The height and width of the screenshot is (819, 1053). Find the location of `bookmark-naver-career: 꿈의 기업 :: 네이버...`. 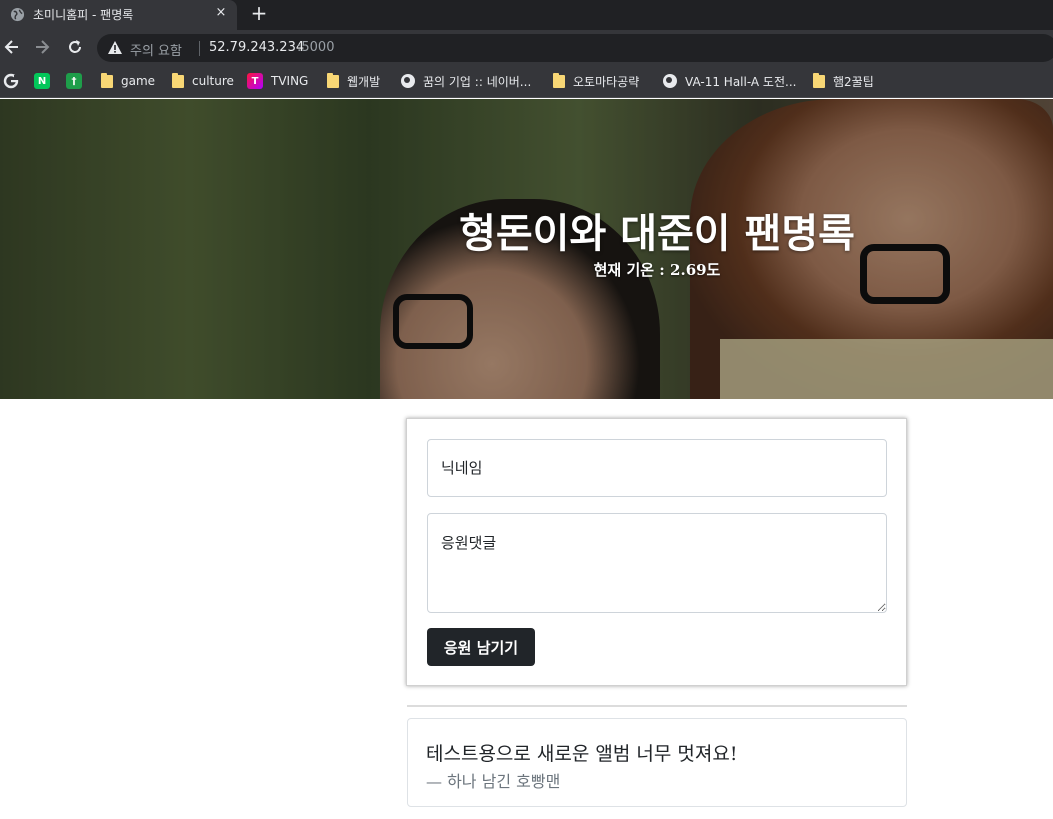

bookmark-naver-career: 꿈의 기업 :: 네이버... is located at coordinates (466, 81).